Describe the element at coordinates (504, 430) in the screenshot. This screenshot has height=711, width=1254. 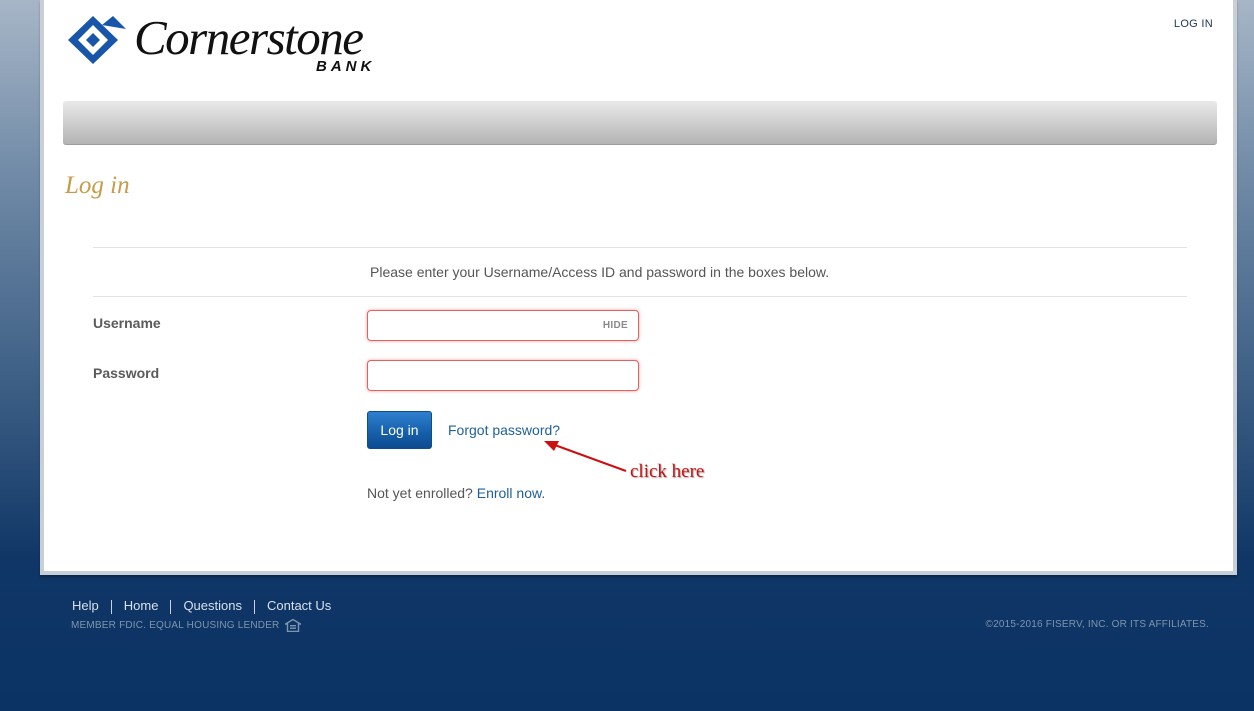
I see `forgot-password-link: Forgot password?` at that location.